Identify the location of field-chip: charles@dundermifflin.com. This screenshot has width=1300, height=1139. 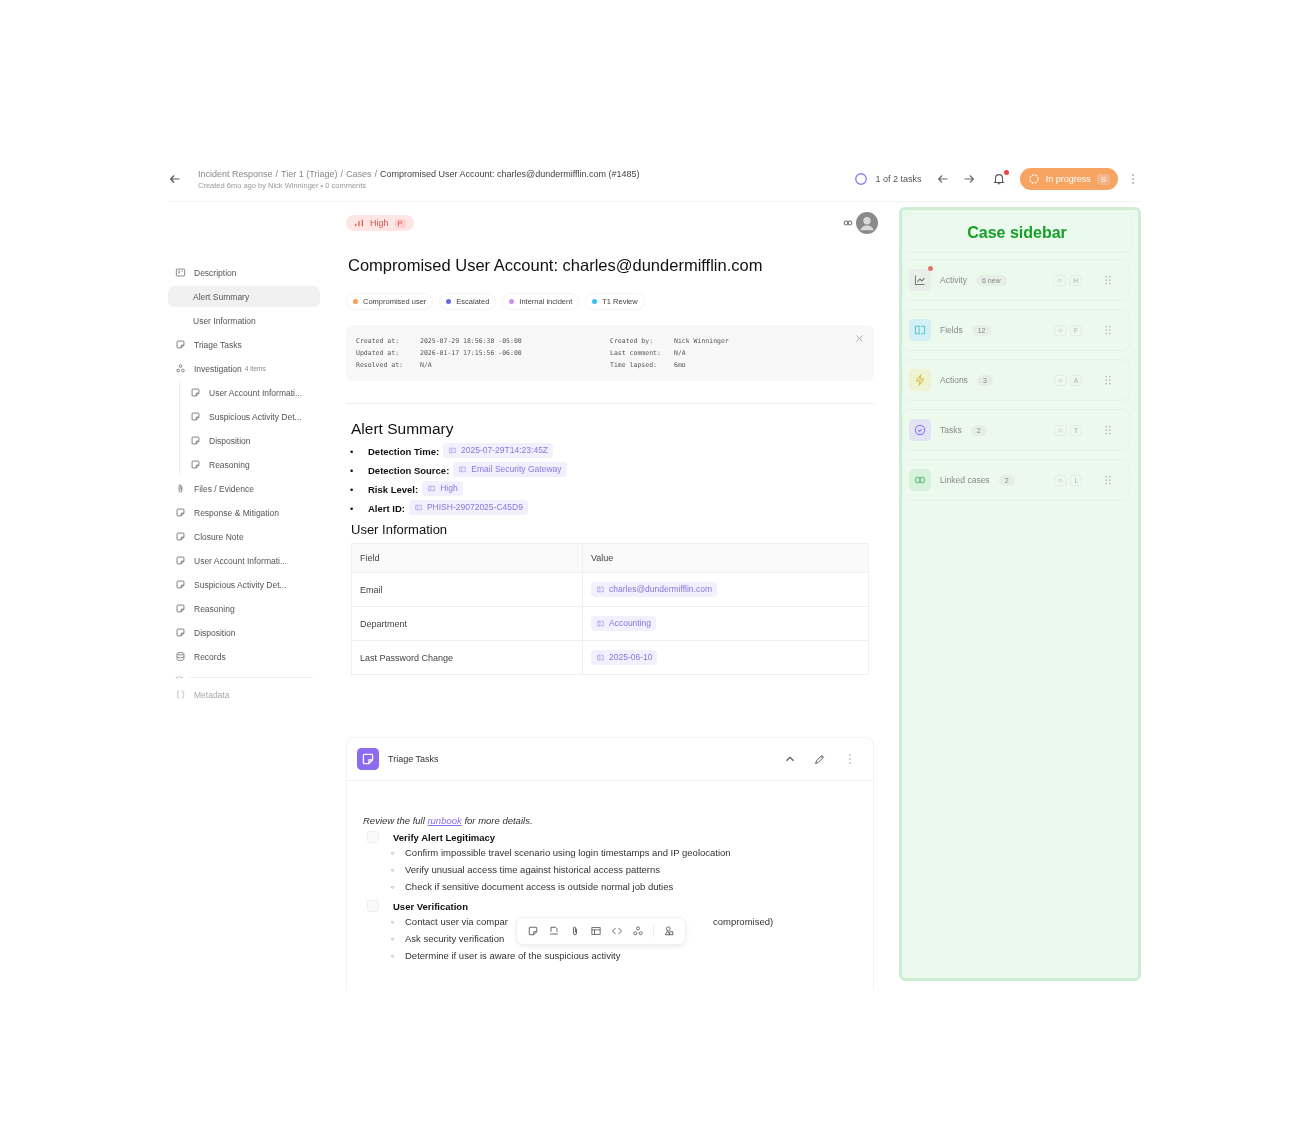
(654, 589).